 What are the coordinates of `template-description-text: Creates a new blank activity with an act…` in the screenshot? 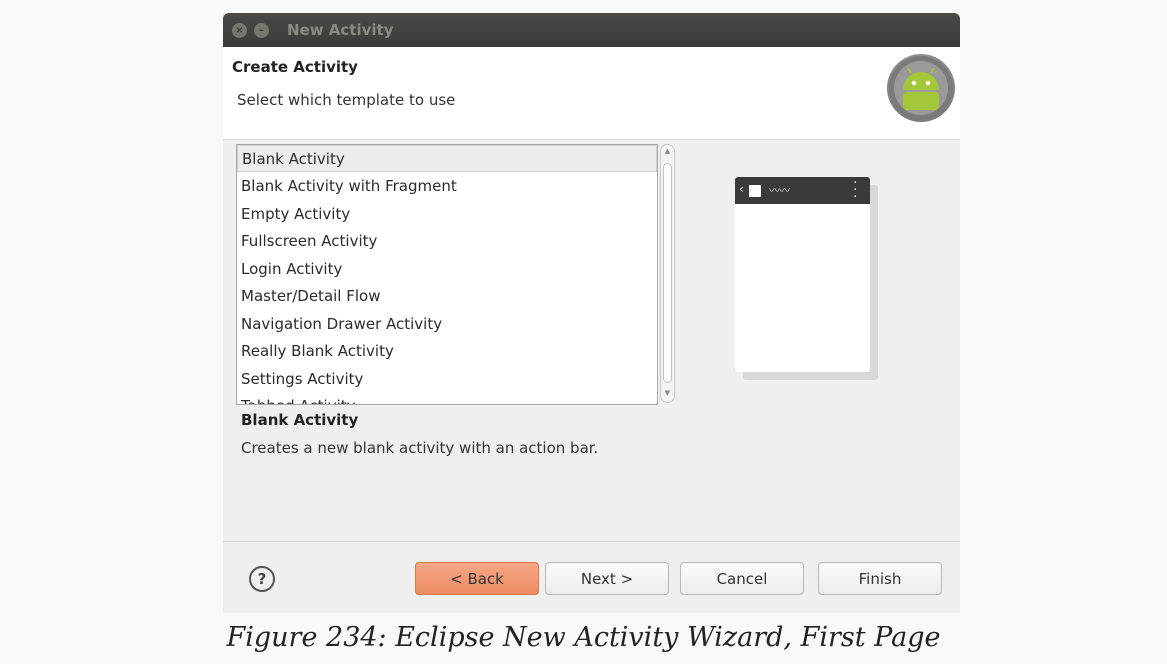 It's located at (420, 448).